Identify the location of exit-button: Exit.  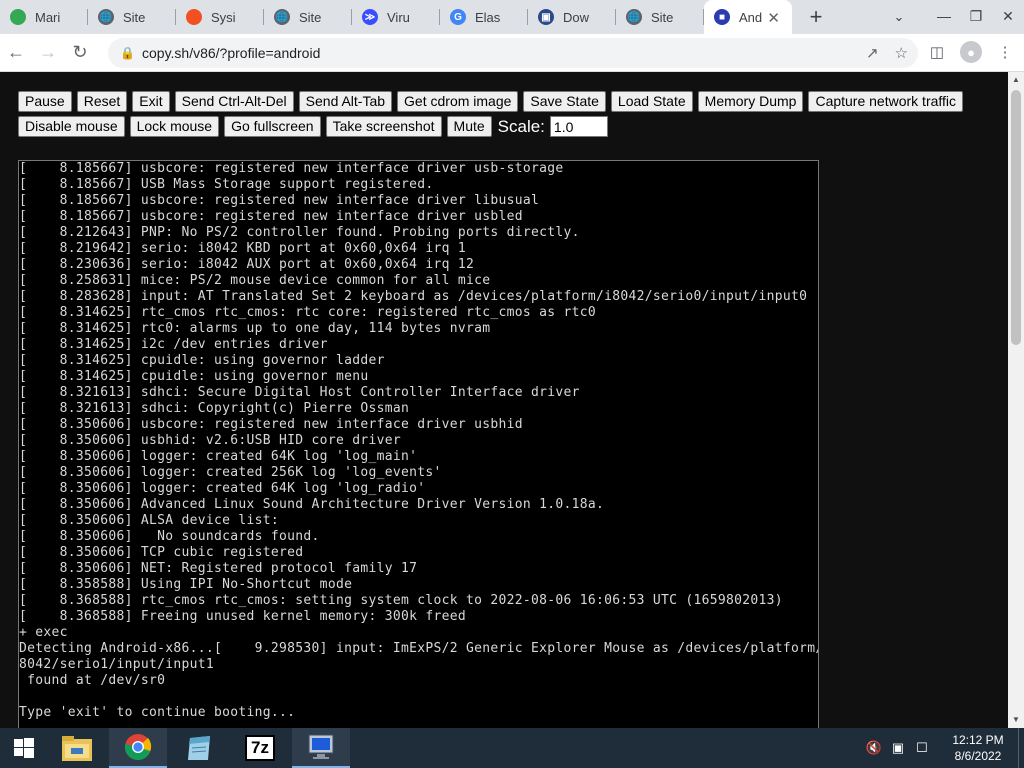
(151, 101).